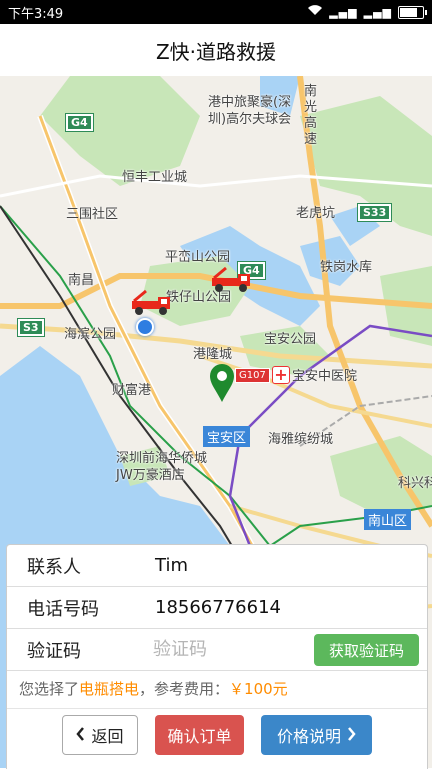  I want to click on chevron-left-icon, so click(80, 735).